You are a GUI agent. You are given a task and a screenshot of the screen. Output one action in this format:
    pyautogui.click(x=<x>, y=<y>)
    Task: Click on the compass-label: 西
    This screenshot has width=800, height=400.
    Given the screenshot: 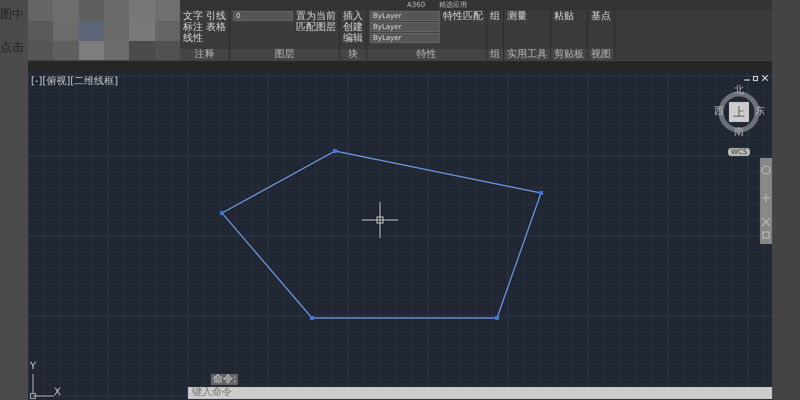 What is the action you would take?
    pyautogui.click(x=719, y=112)
    